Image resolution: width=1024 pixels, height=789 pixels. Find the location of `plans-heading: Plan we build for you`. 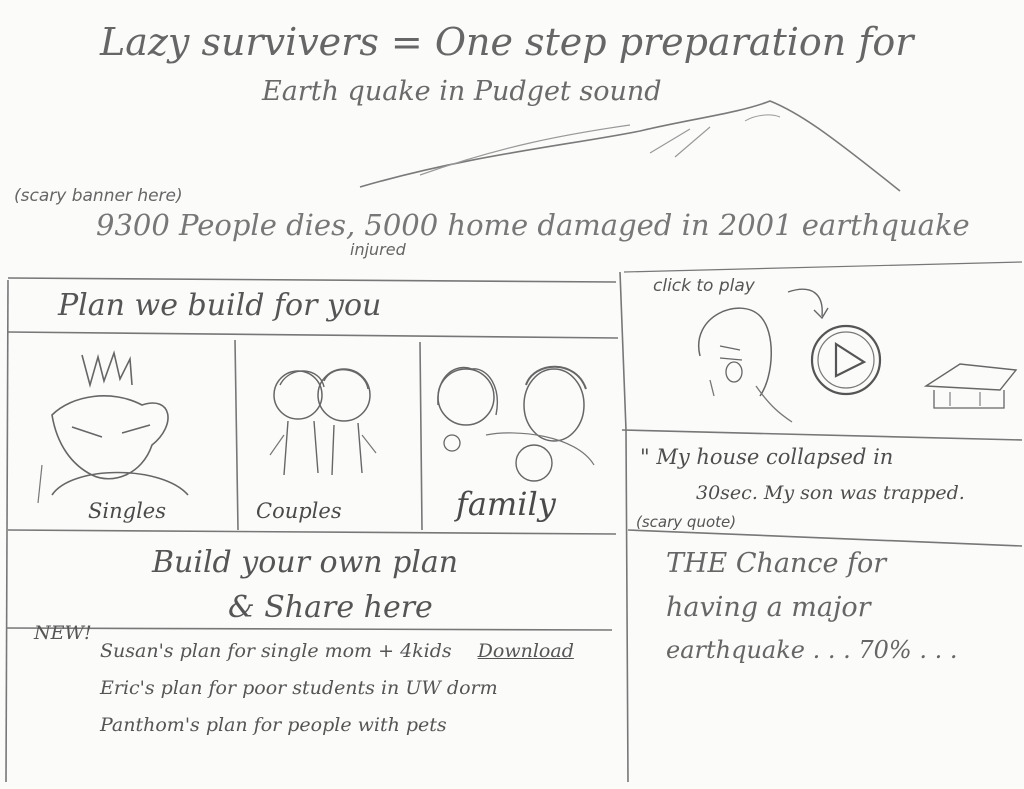

plans-heading: Plan we build for you is located at coordinates (220, 305).